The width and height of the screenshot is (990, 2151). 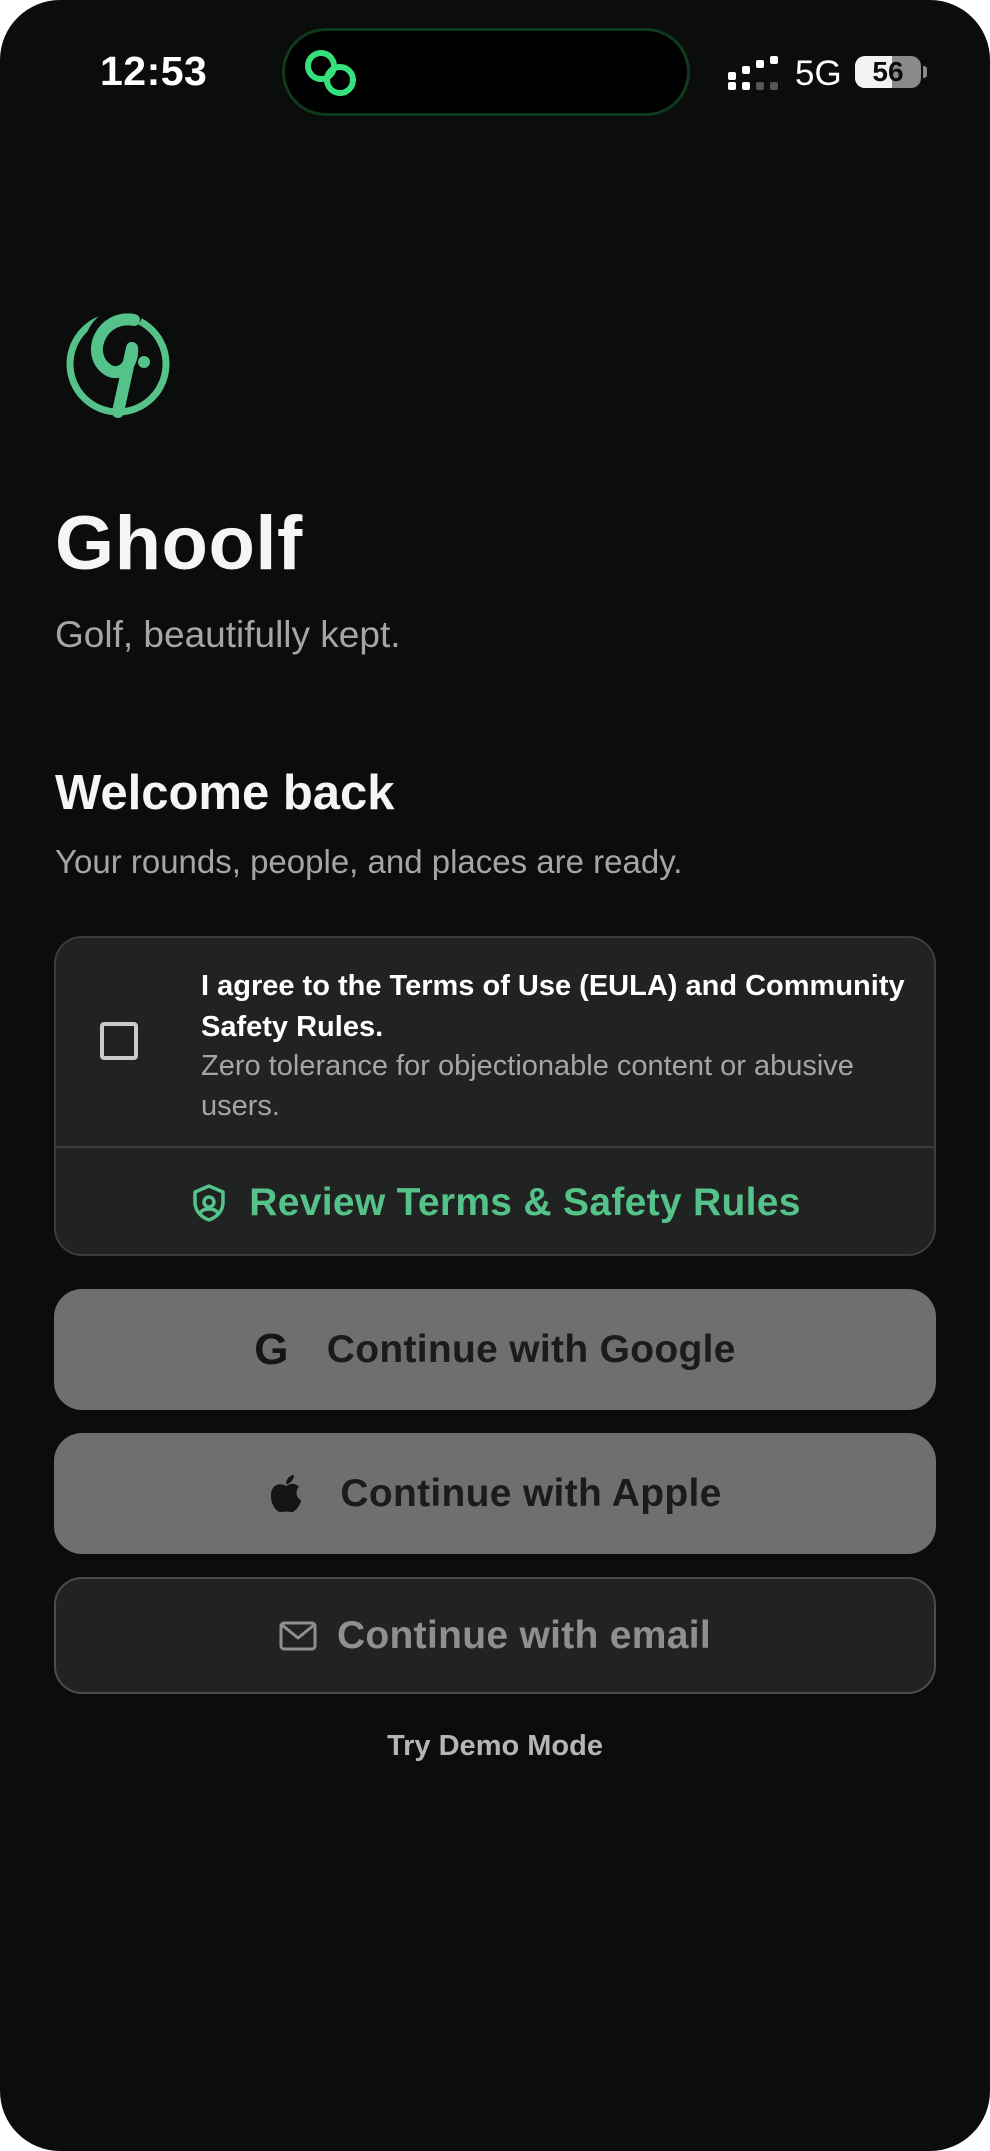 What do you see at coordinates (753, 73) in the screenshot?
I see `signal-bars-icon` at bounding box center [753, 73].